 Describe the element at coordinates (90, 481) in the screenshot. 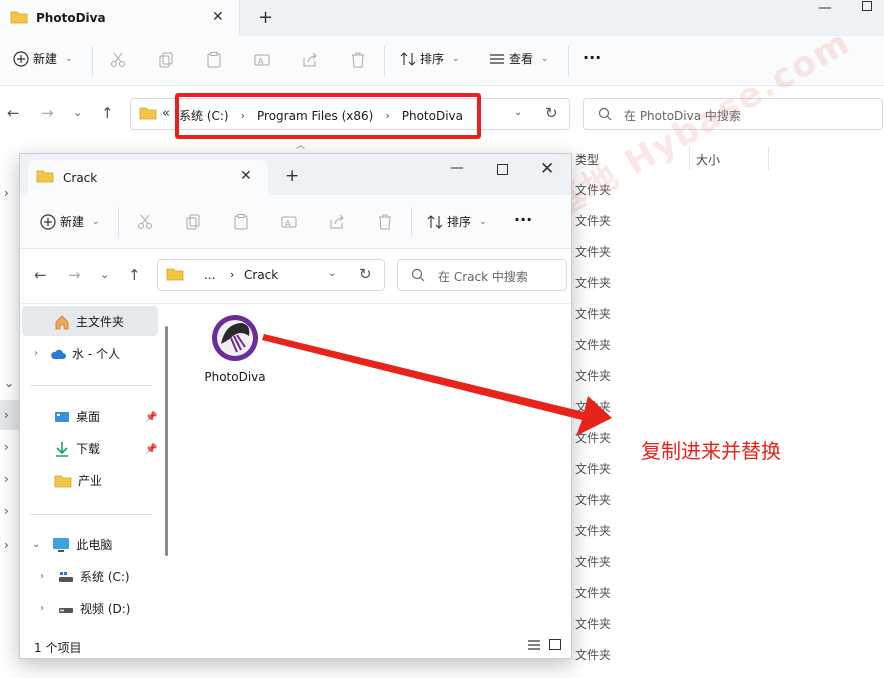

I see `sidebar-item-label: 产业` at that location.